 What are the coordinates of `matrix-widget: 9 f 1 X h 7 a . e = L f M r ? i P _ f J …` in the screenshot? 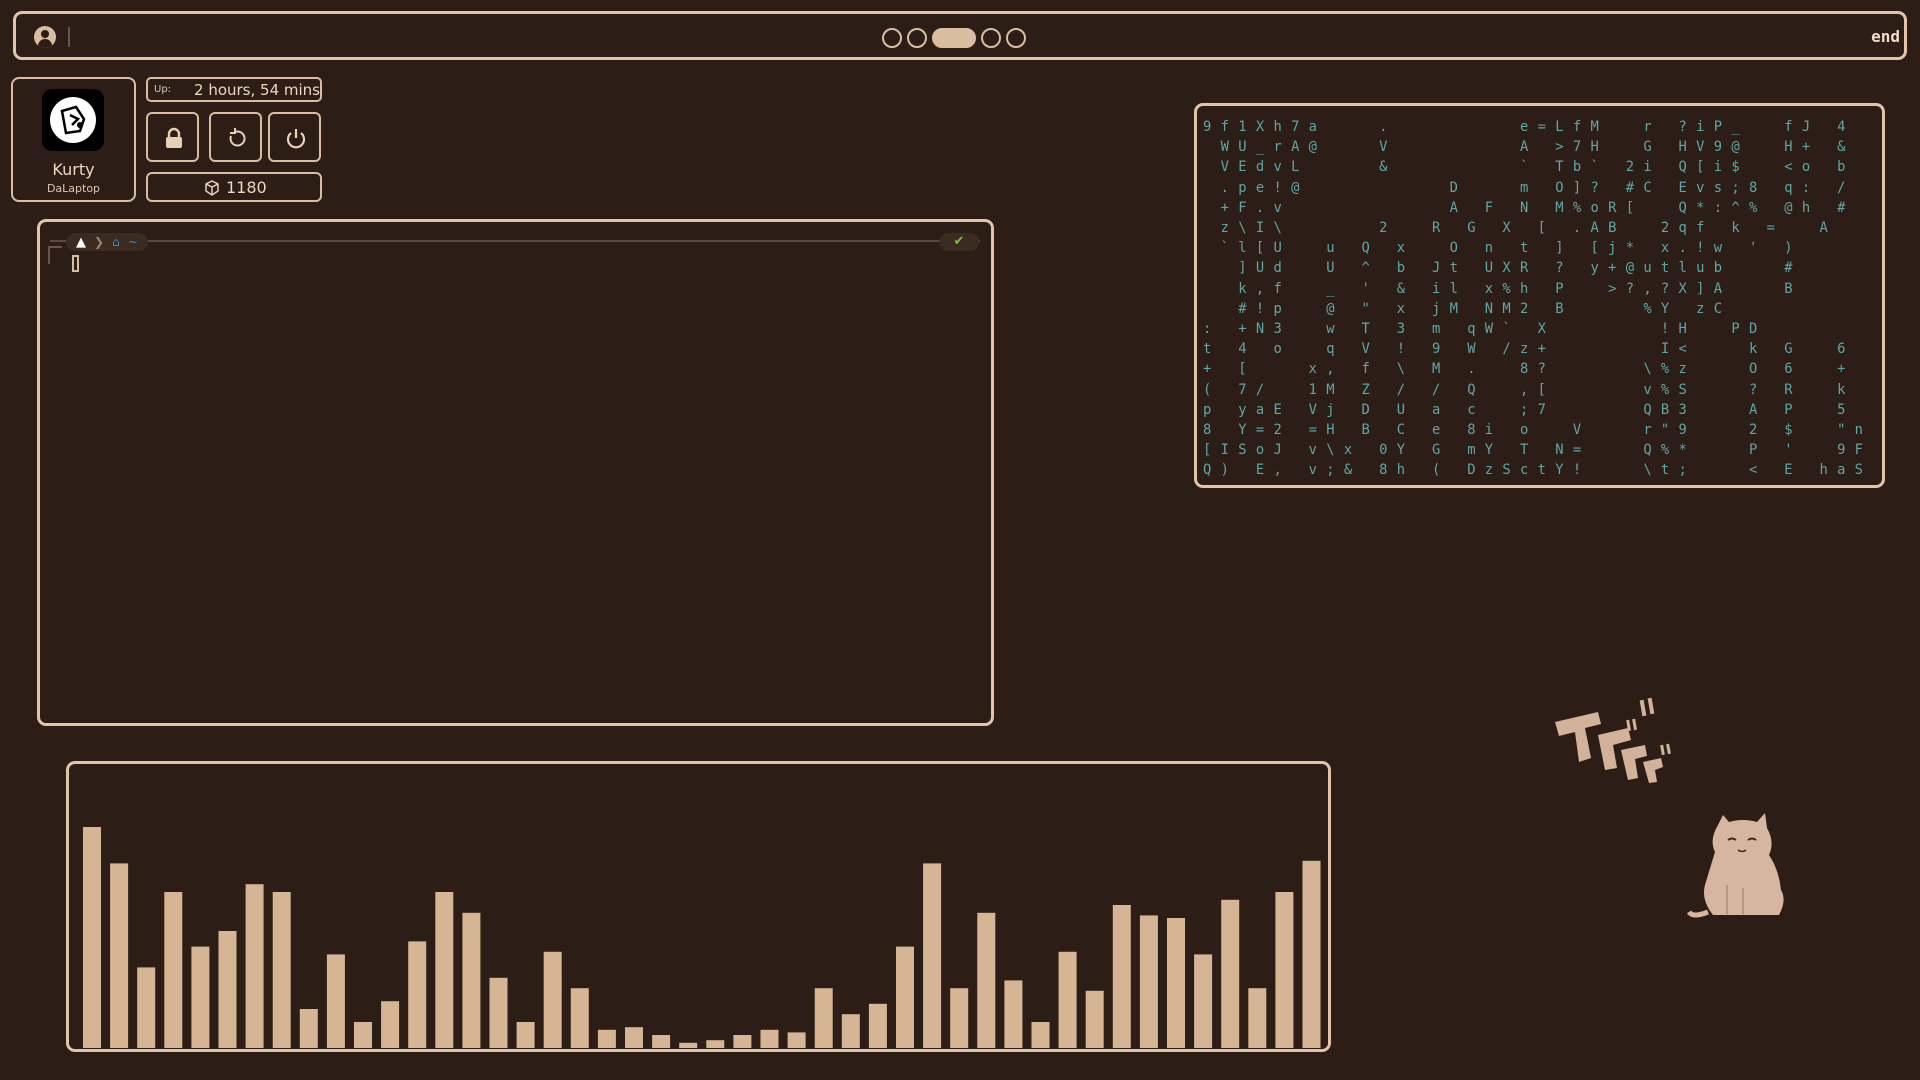 It's located at (1539, 295).